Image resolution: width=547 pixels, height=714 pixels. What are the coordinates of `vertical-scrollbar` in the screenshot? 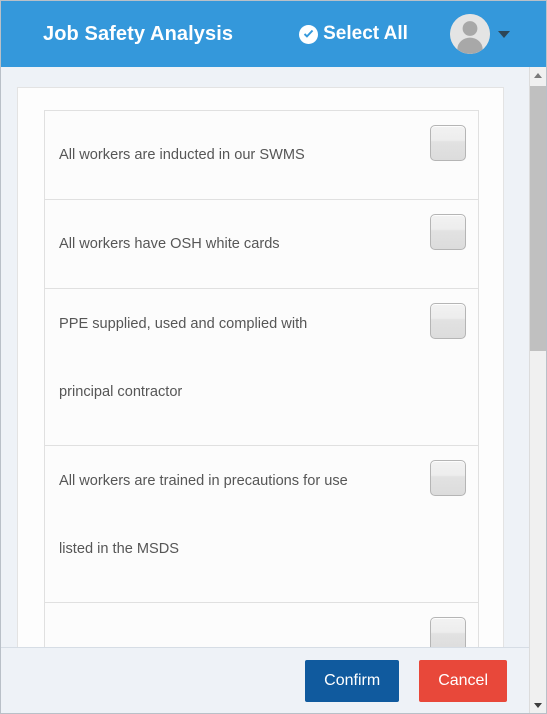 It's located at (537, 390).